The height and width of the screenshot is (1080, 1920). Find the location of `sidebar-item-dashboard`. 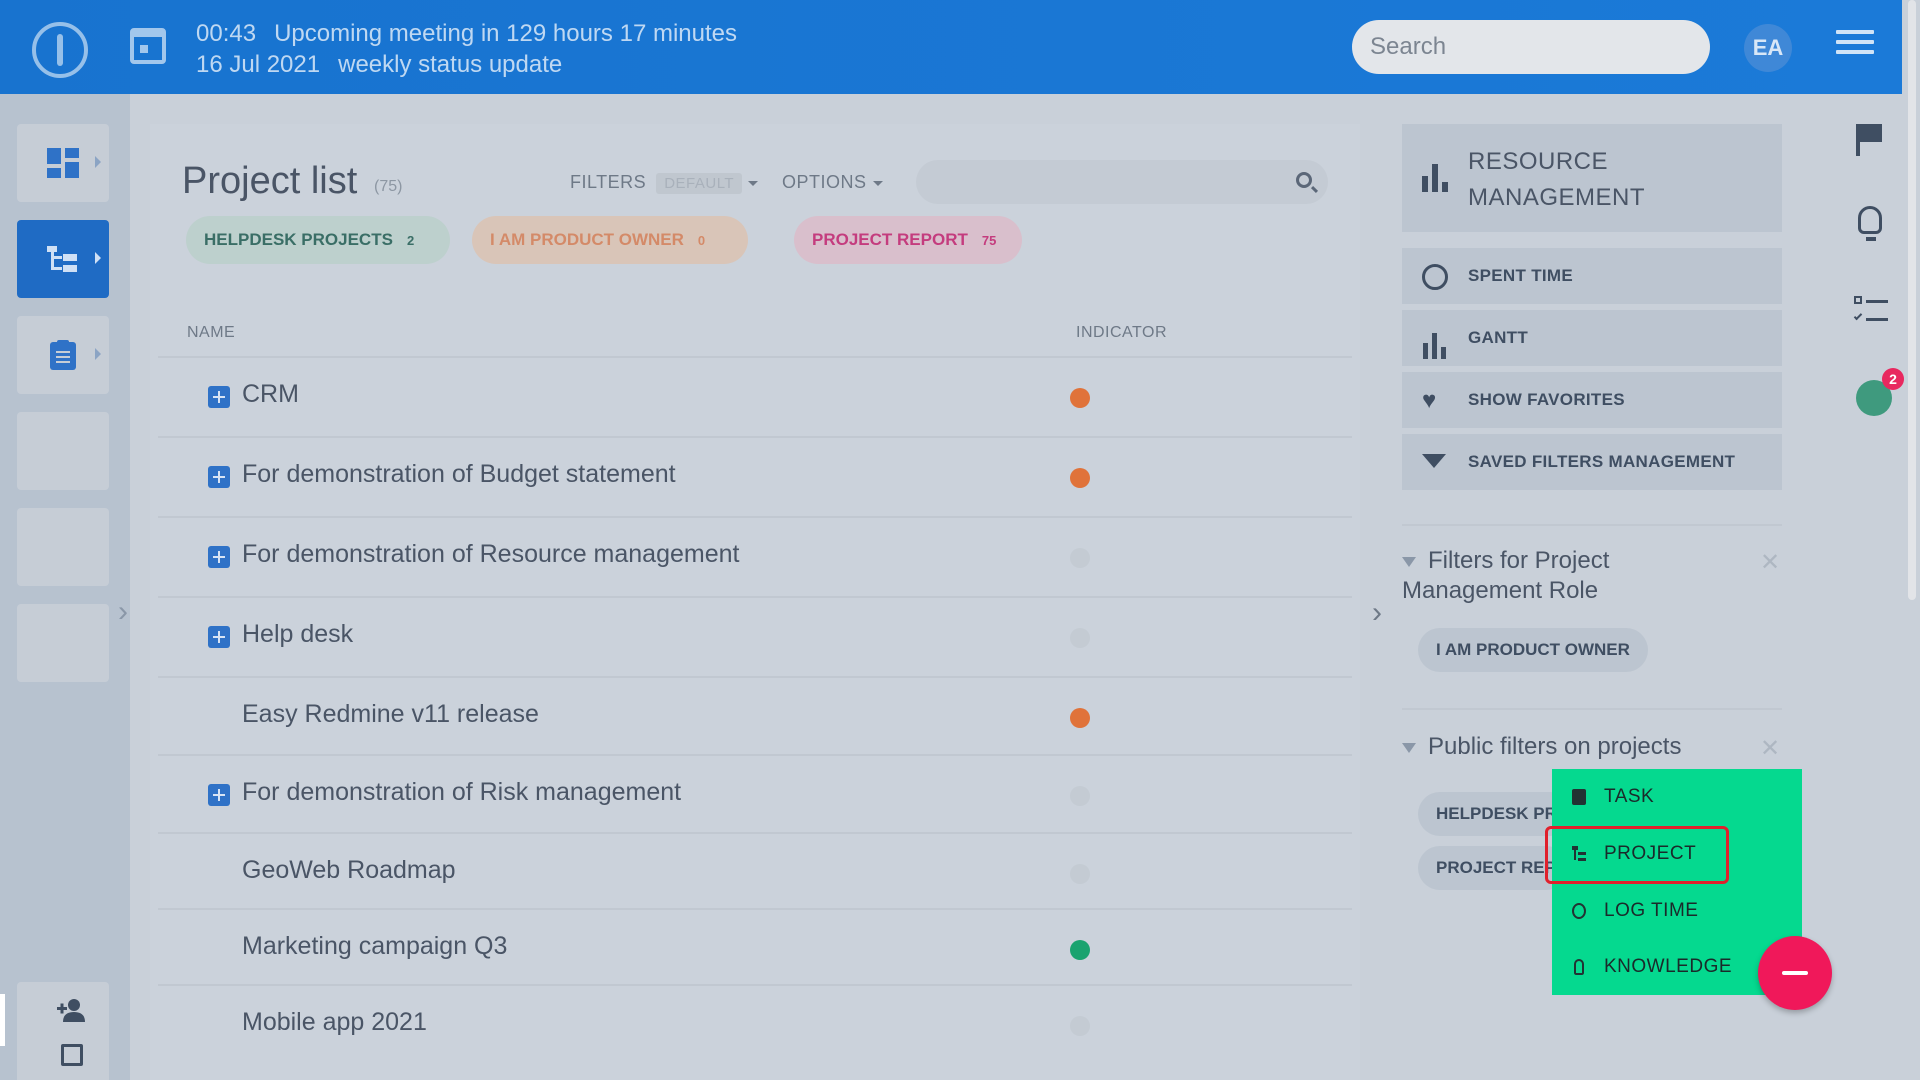

sidebar-item-dashboard is located at coordinates (63, 163).